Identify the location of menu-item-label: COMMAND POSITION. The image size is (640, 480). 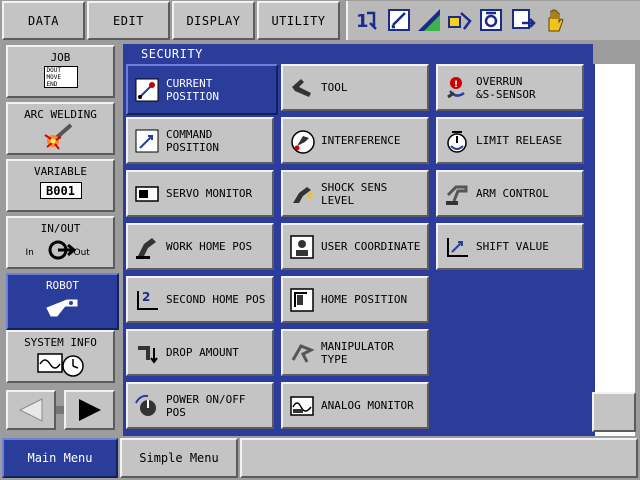
(192, 140).